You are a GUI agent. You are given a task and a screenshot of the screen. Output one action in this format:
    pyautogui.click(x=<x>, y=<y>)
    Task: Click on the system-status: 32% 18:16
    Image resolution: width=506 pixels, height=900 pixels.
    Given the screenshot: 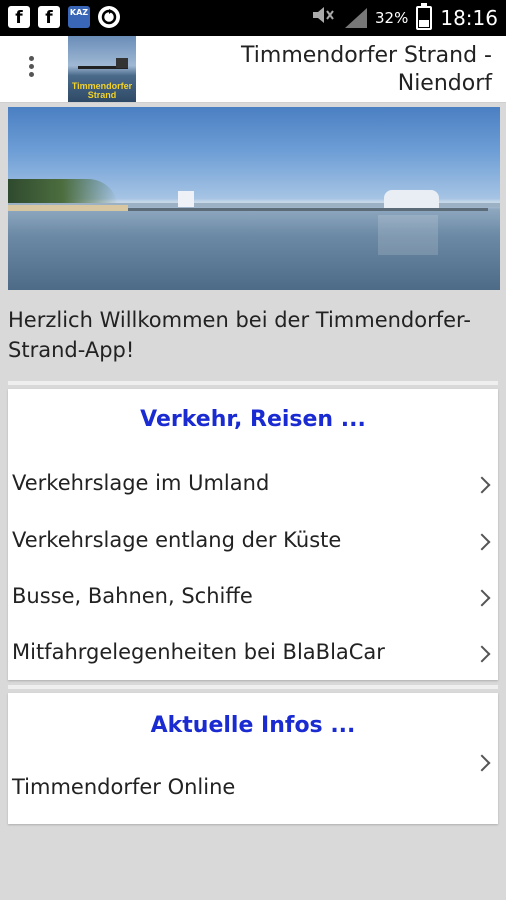 What is the action you would take?
    pyautogui.click(x=404, y=16)
    